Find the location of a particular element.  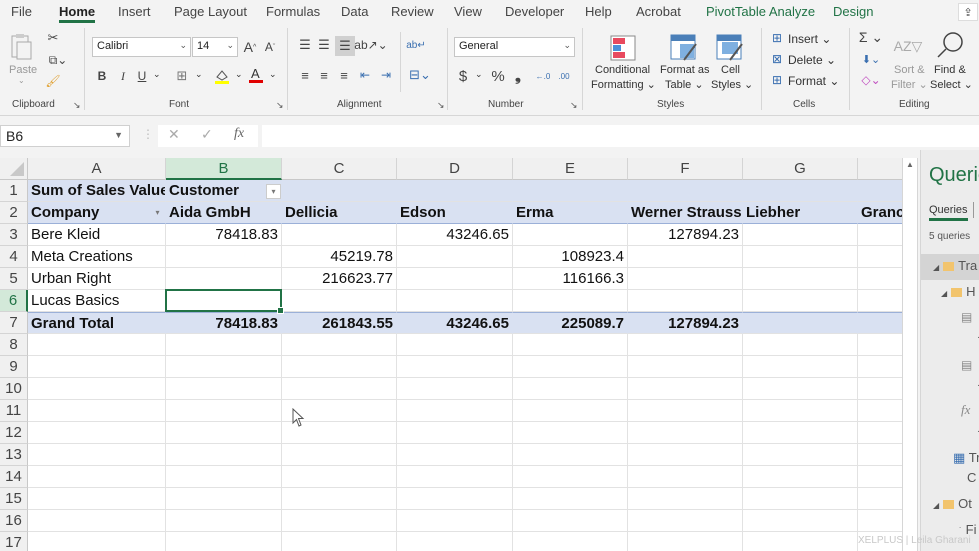

increase-font-icon: A ^ is located at coordinates (250, 47).